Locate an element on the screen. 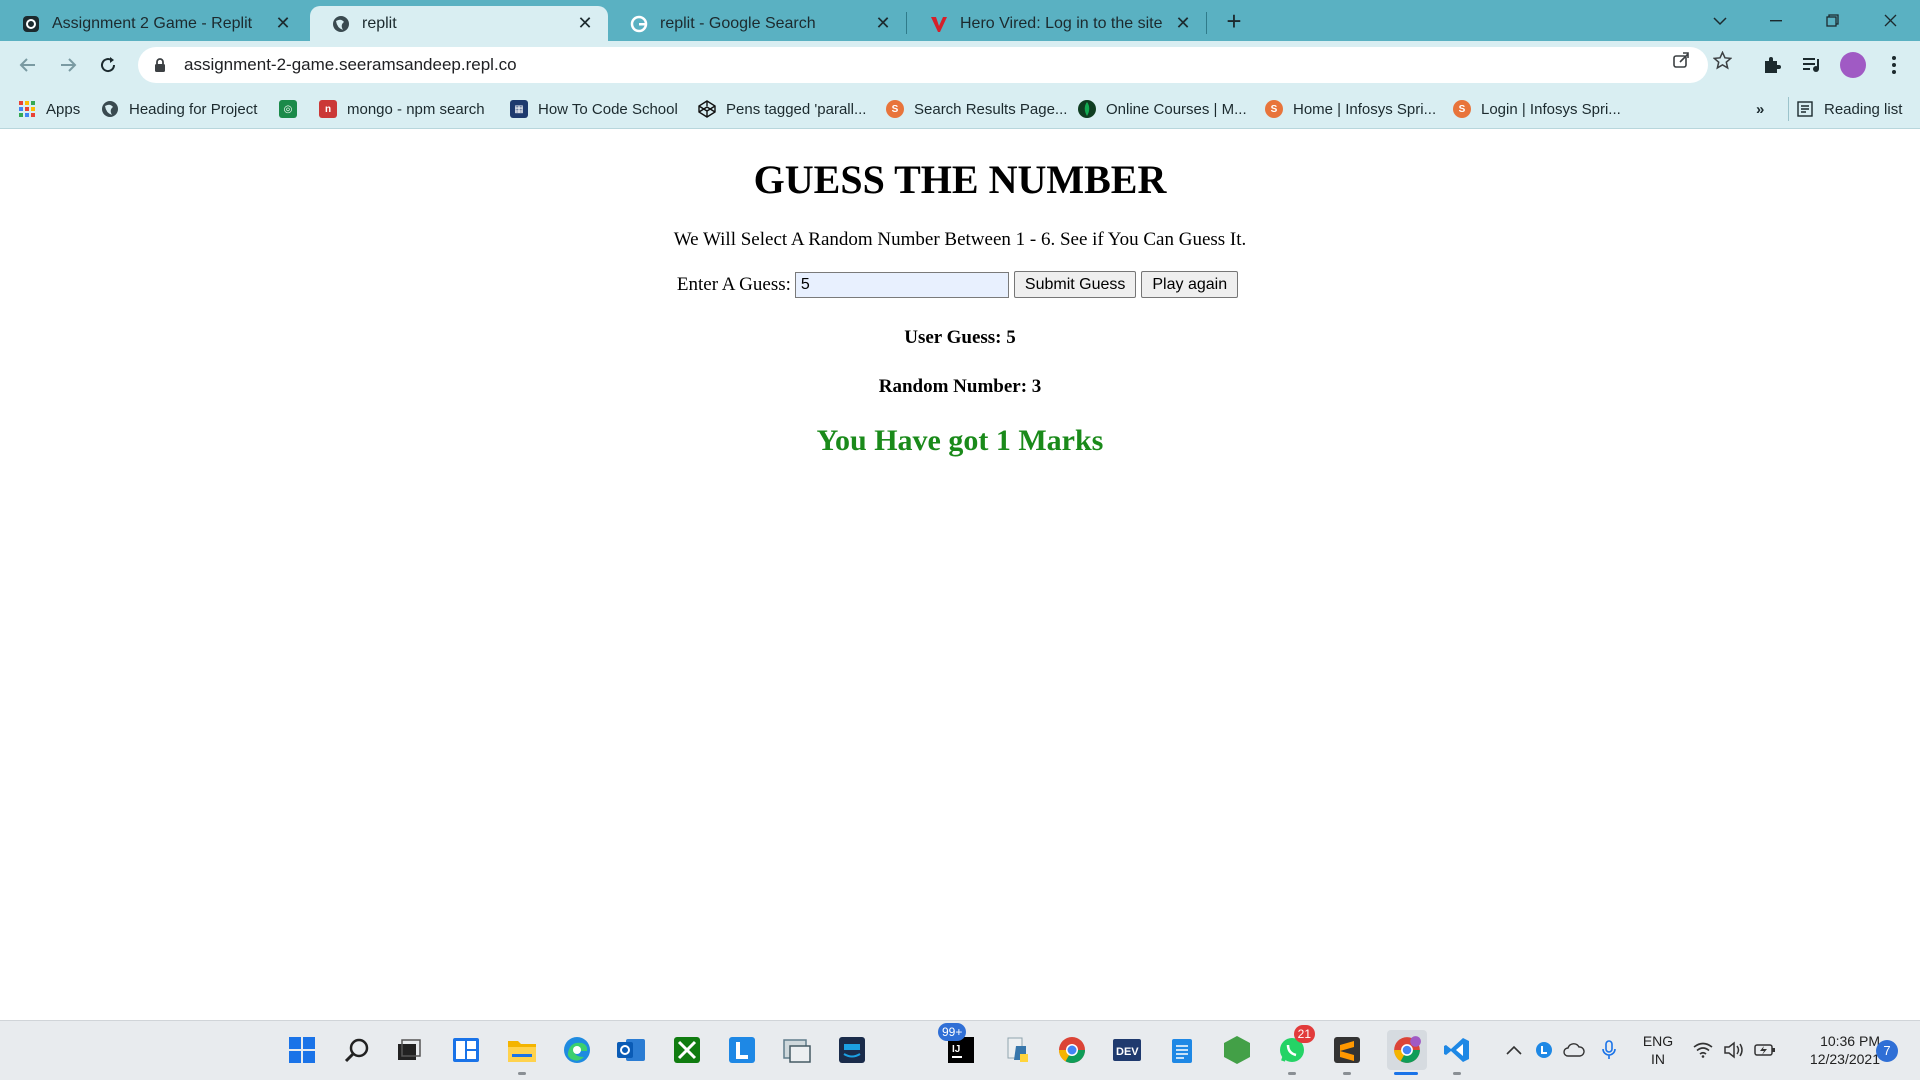 This screenshot has height=1080, width=1920. lock-icon is located at coordinates (160, 65).